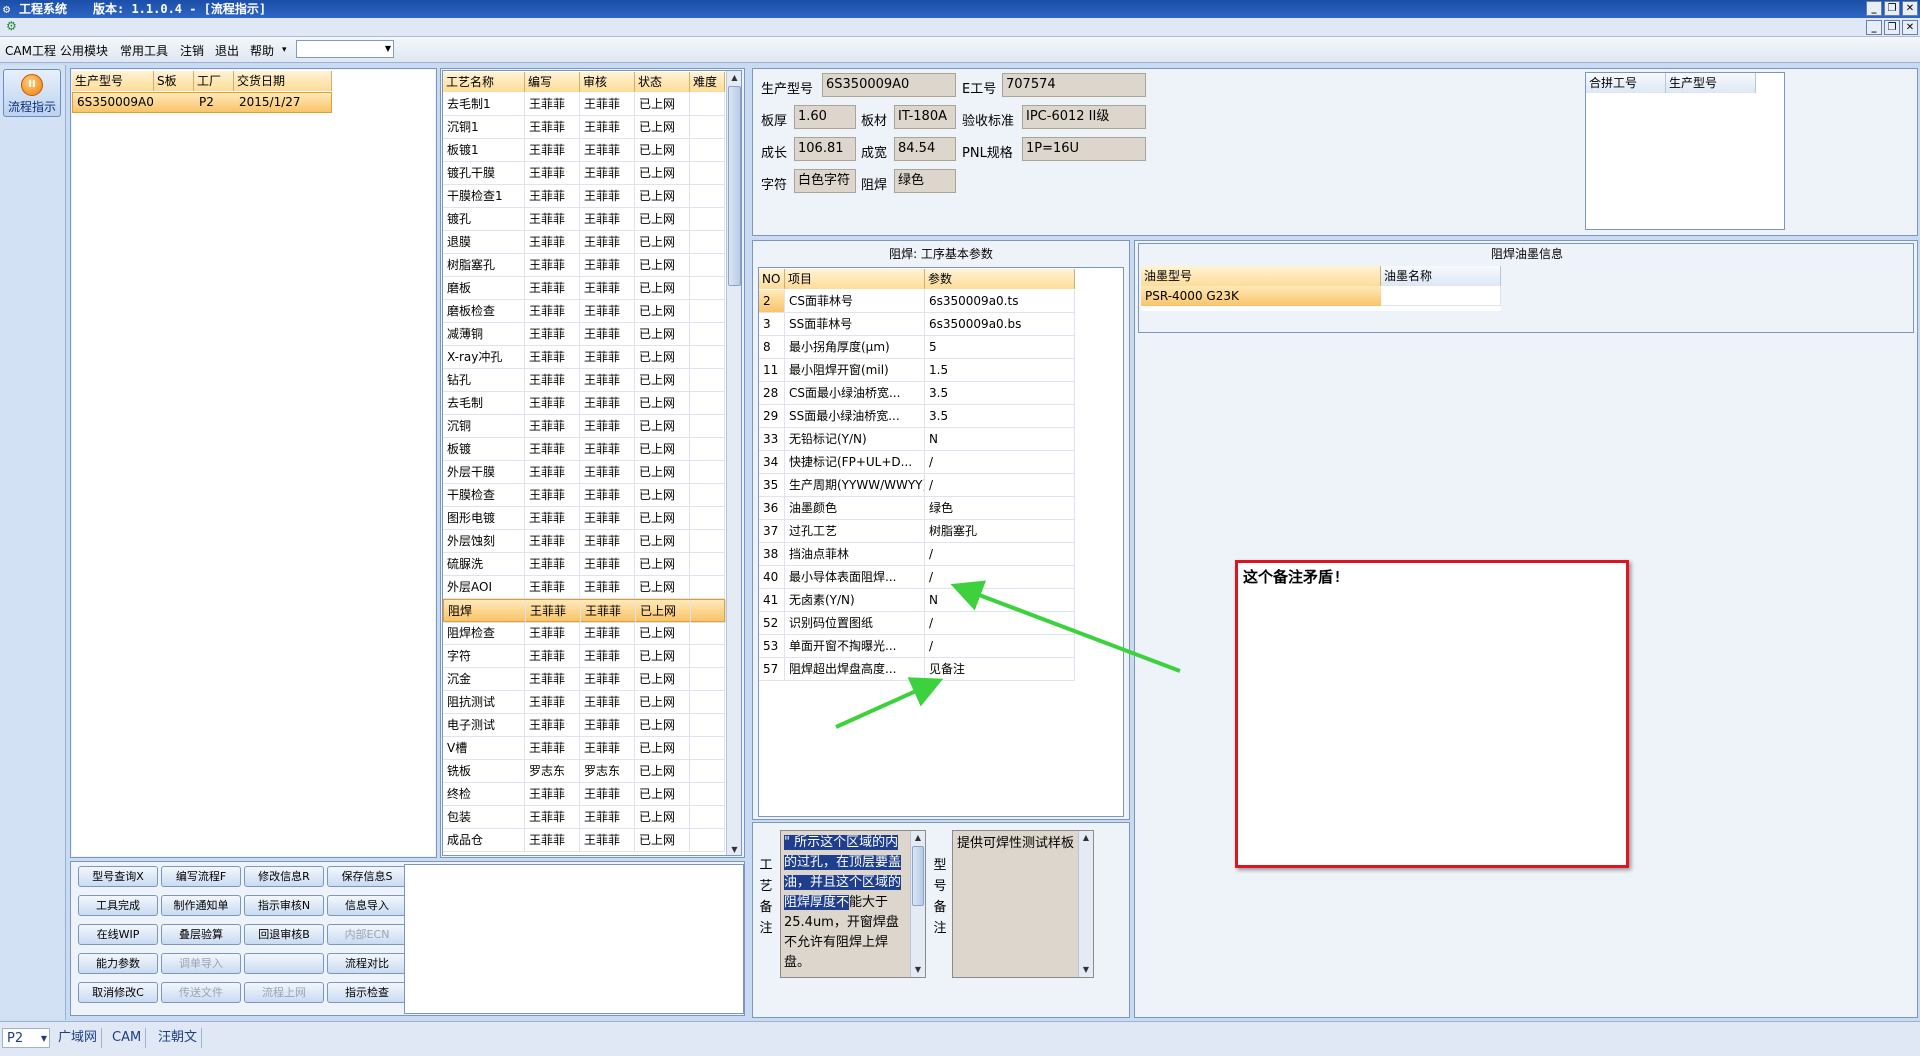  What do you see at coordinates (960, 1038) in the screenshot?
I see `status-bar: P2 ▼ 广域网 CAM 汪朝文` at bounding box center [960, 1038].